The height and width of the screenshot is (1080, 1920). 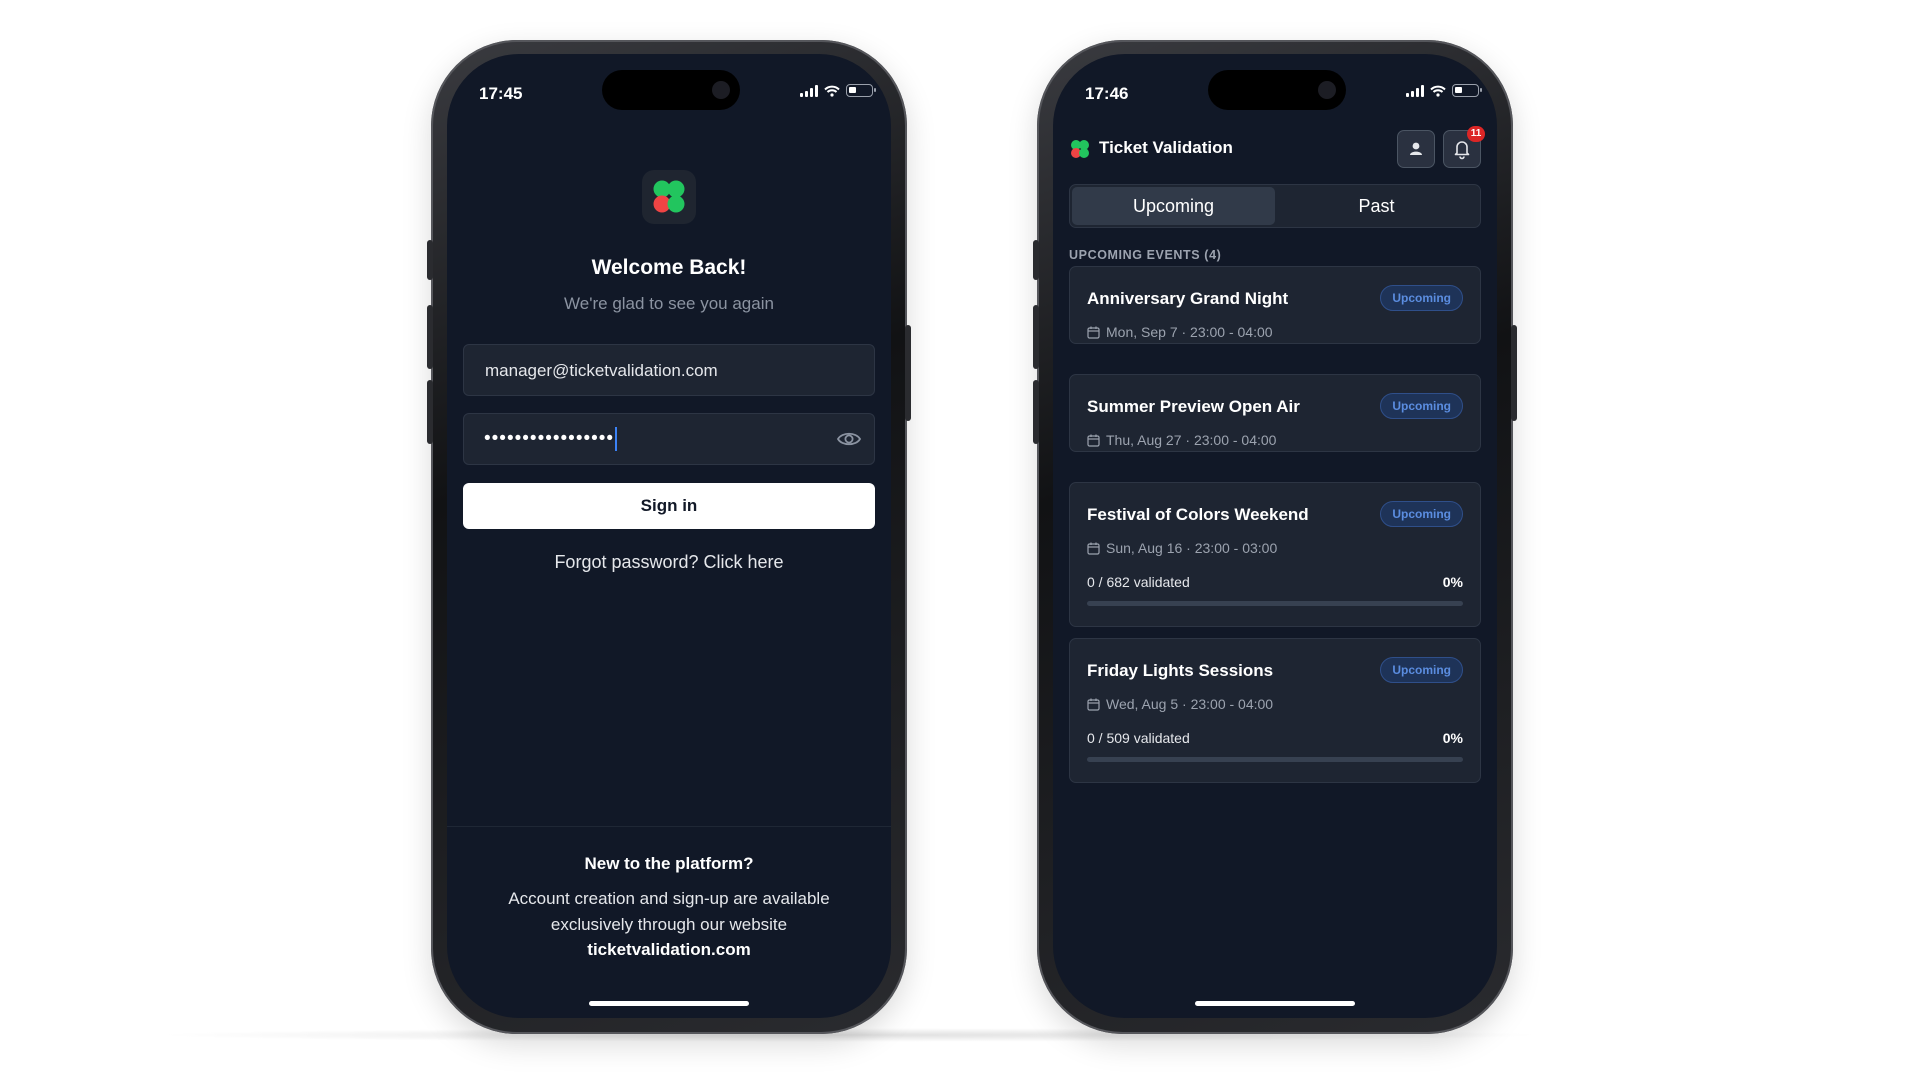 I want to click on forgot-password-link: Forgot password? Click here, so click(x=669, y=562).